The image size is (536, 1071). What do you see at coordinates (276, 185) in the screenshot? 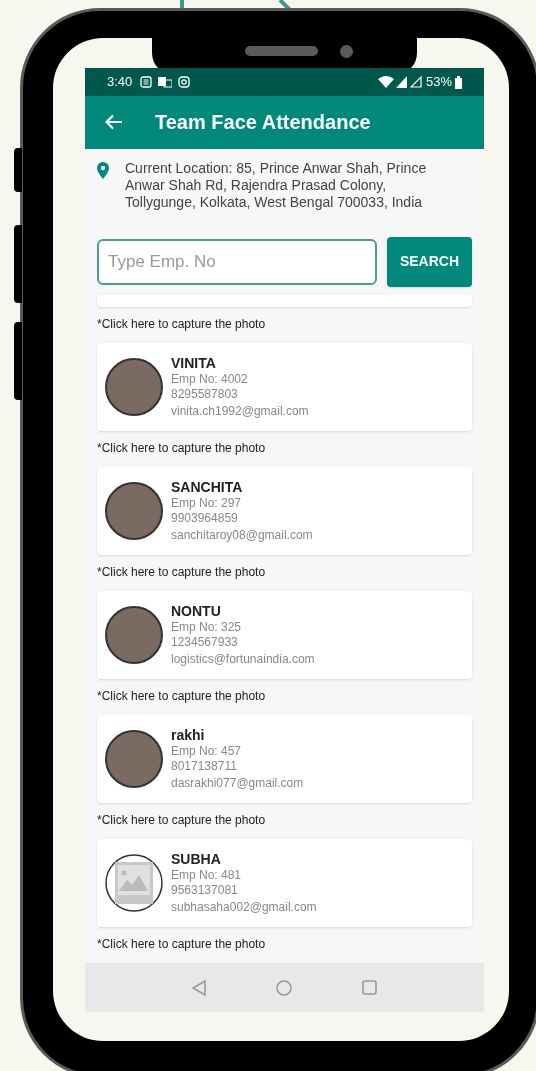
I see `current-location-text: Current Location: 85, Prince Anwar Shah, Prince Anwar Shah Rd, Rajendra Prasad Colony, Tollygunge, Kolkata, West Bengal 700033, India` at bounding box center [276, 185].